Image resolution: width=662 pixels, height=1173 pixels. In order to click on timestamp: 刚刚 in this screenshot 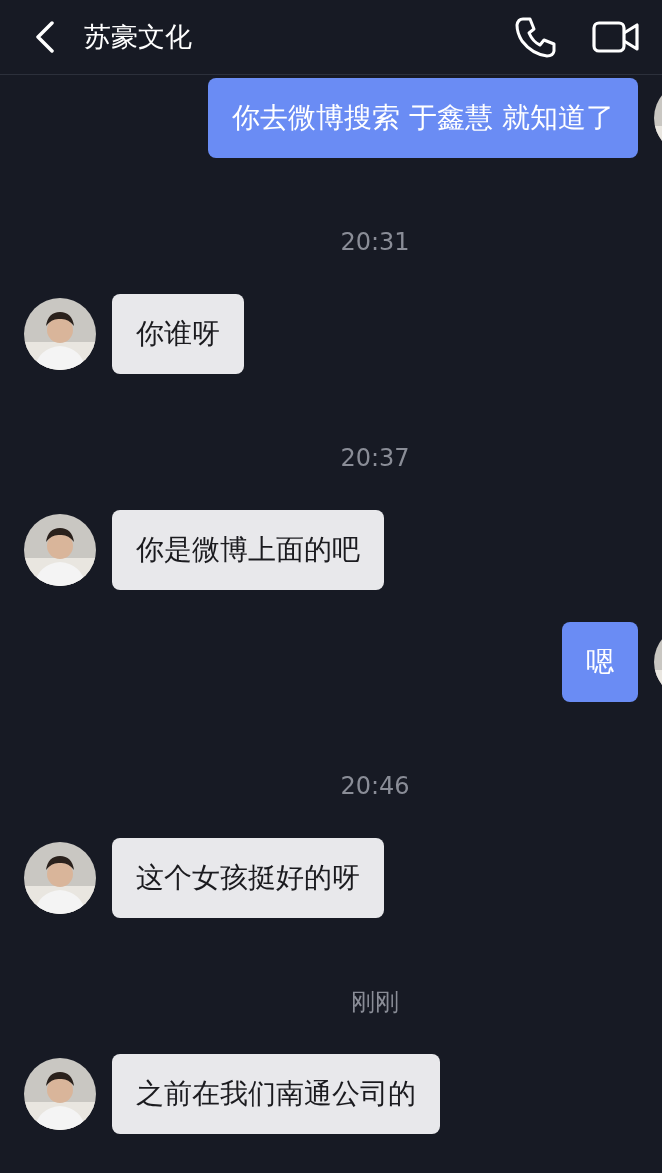, I will do `click(375, 1002)`.